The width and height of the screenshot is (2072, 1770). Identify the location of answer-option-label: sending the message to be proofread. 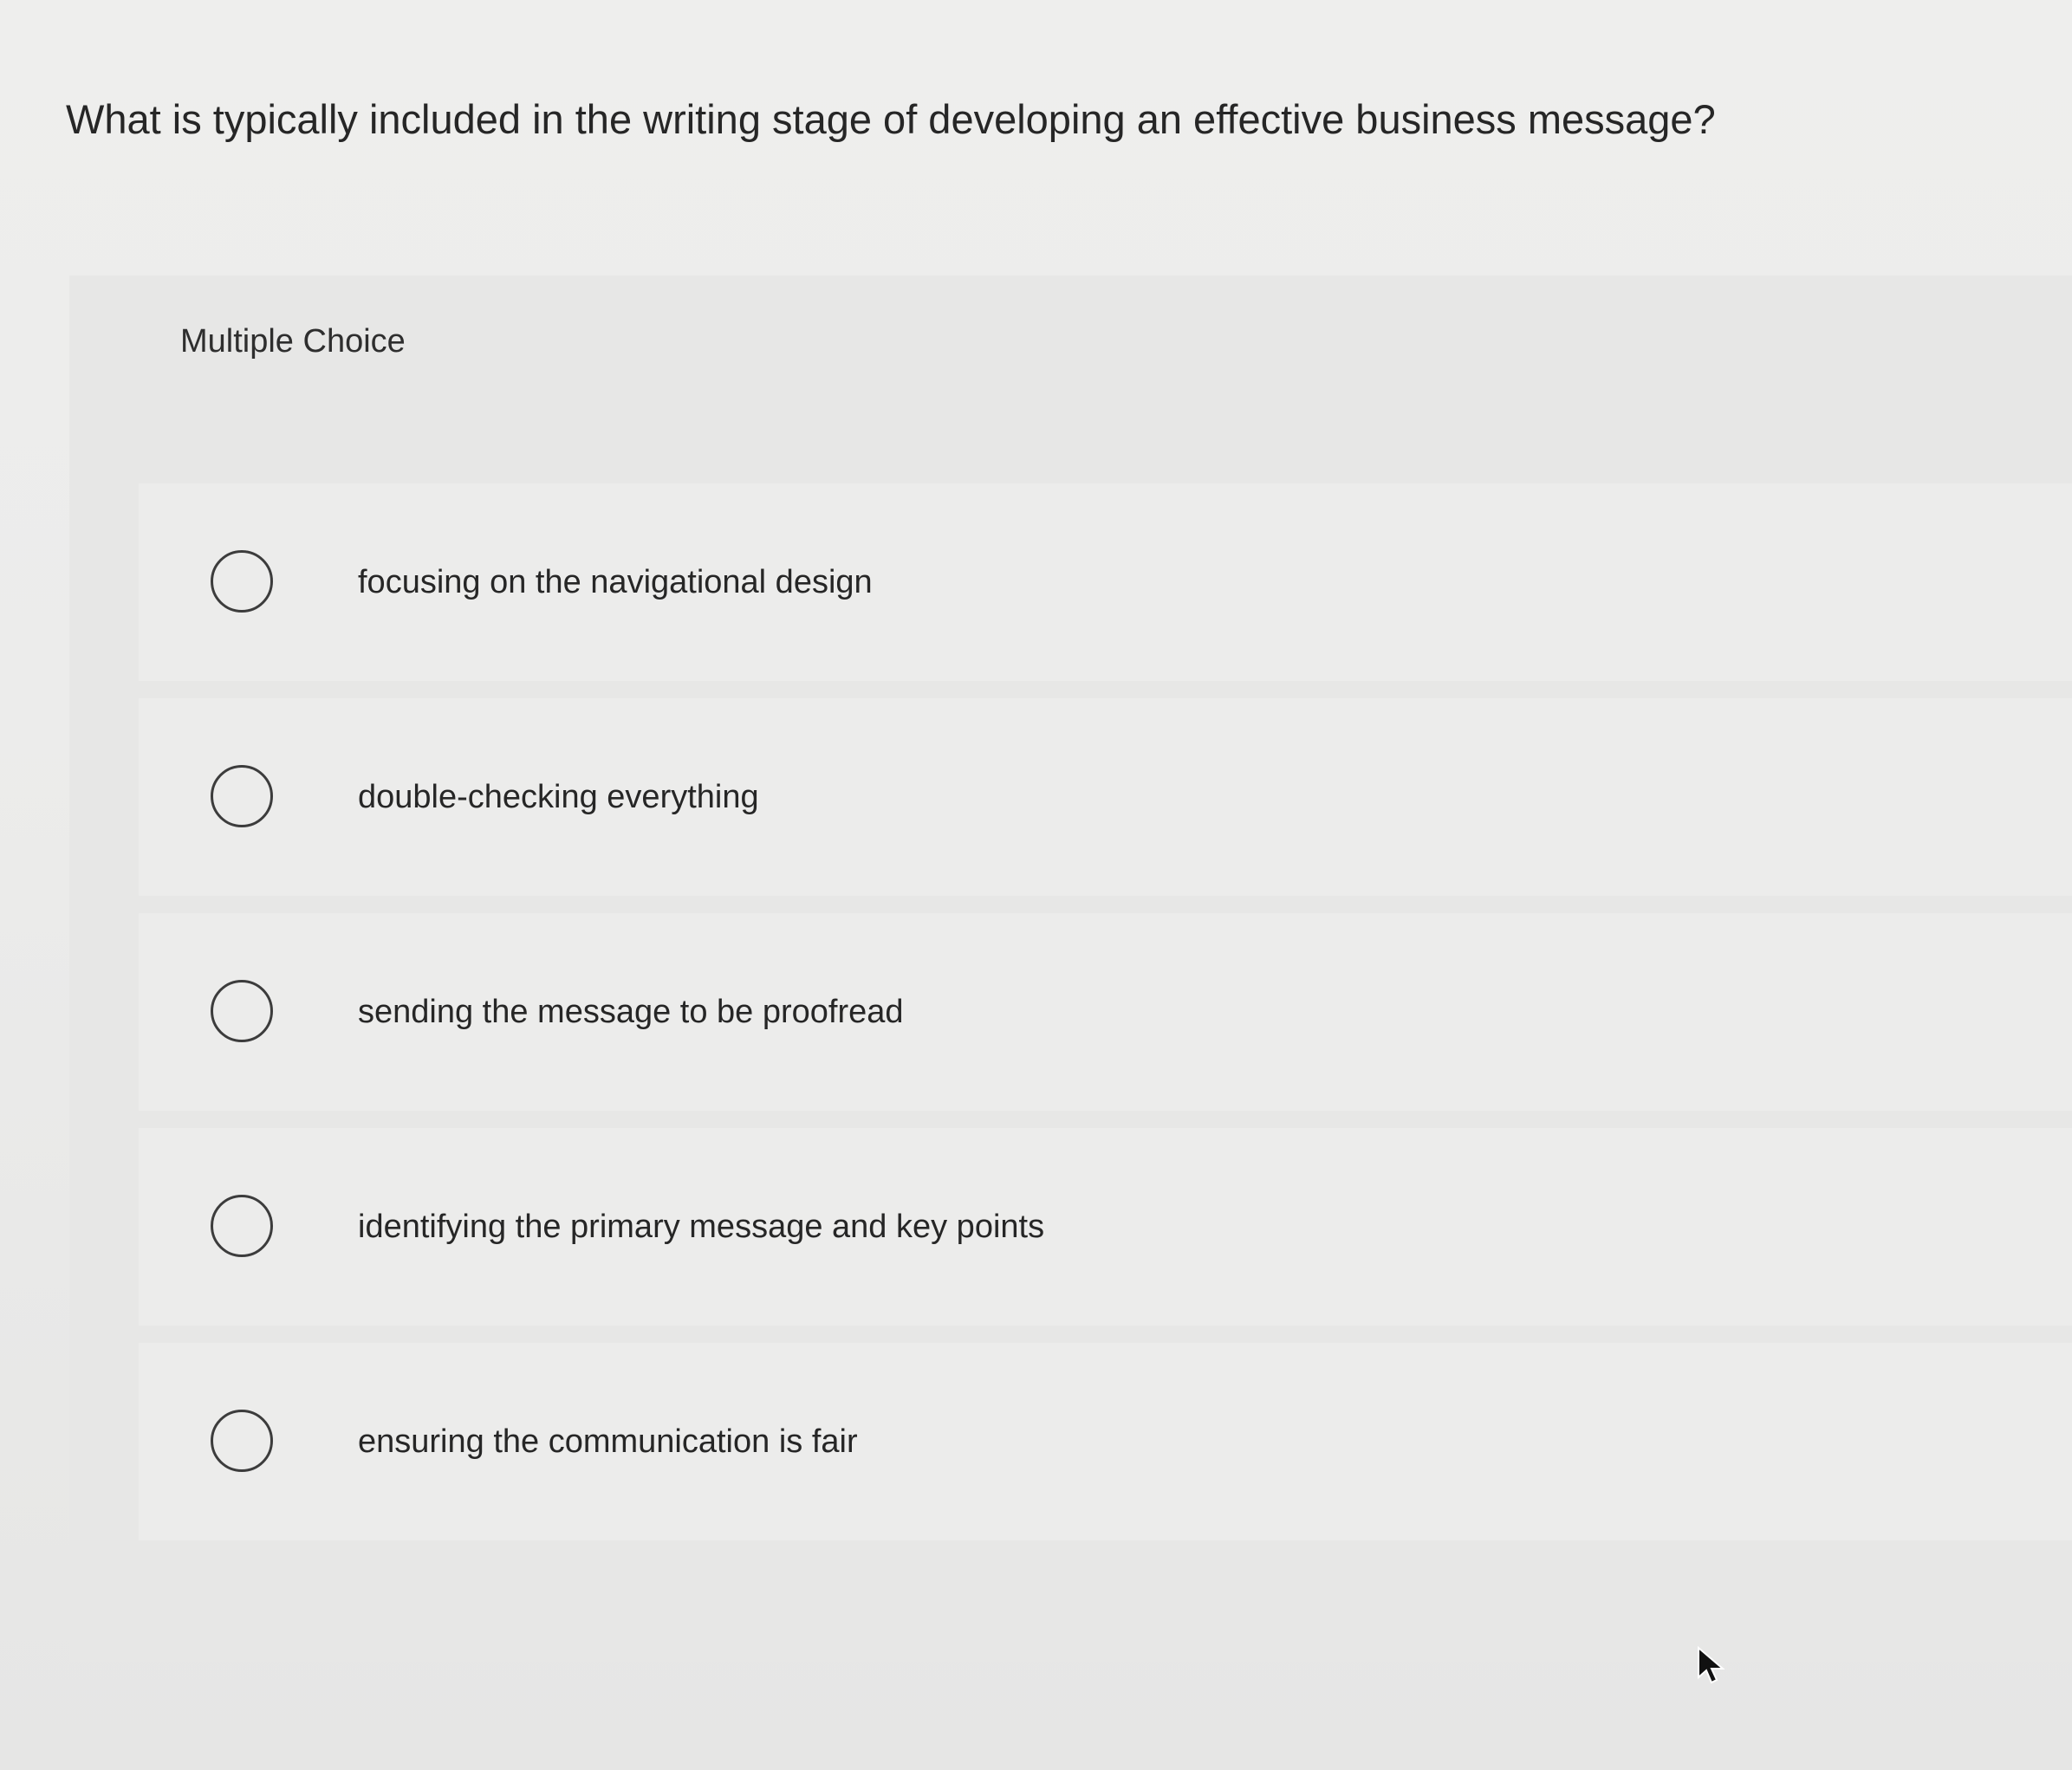
(631, 1012).